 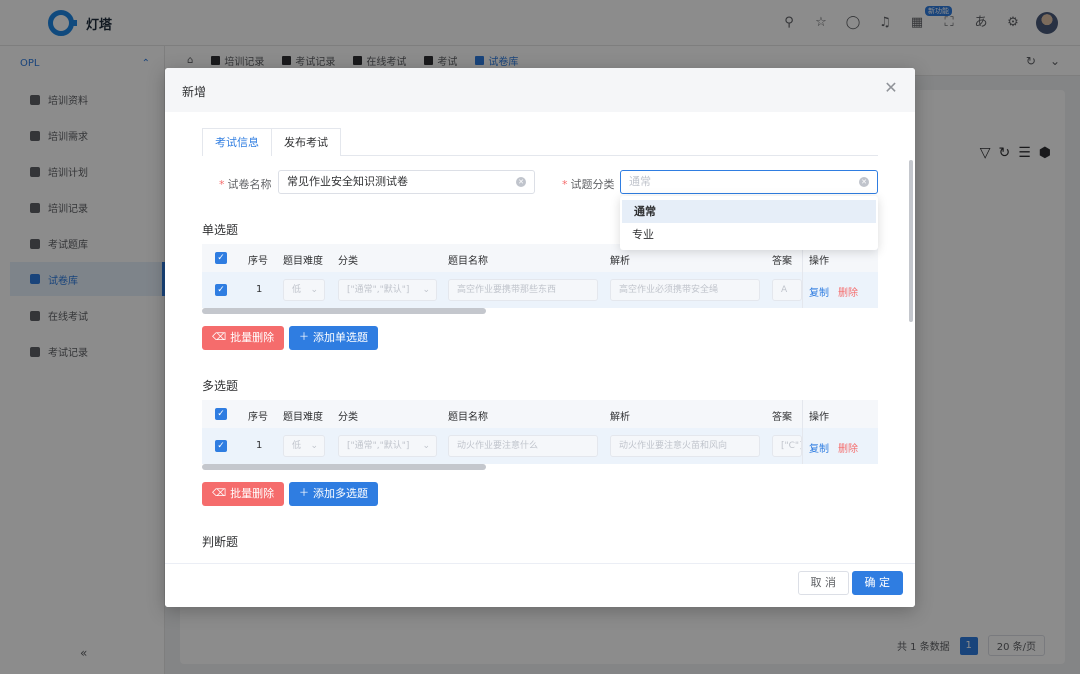 What do you see at coordinates (333, 494) in the screenshot?
I see `add-multi-button: ＋添加多选题` at bounding box center [333, 494].